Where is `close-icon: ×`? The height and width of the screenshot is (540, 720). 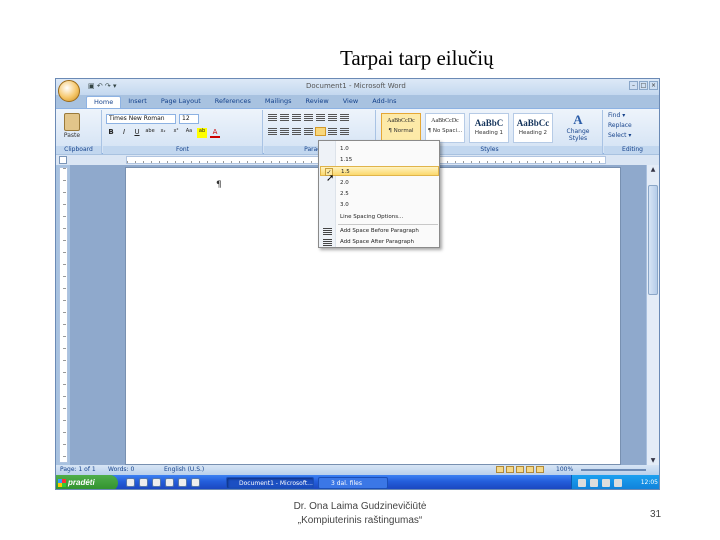
close-icon: × is located at coordinates (653, 85).